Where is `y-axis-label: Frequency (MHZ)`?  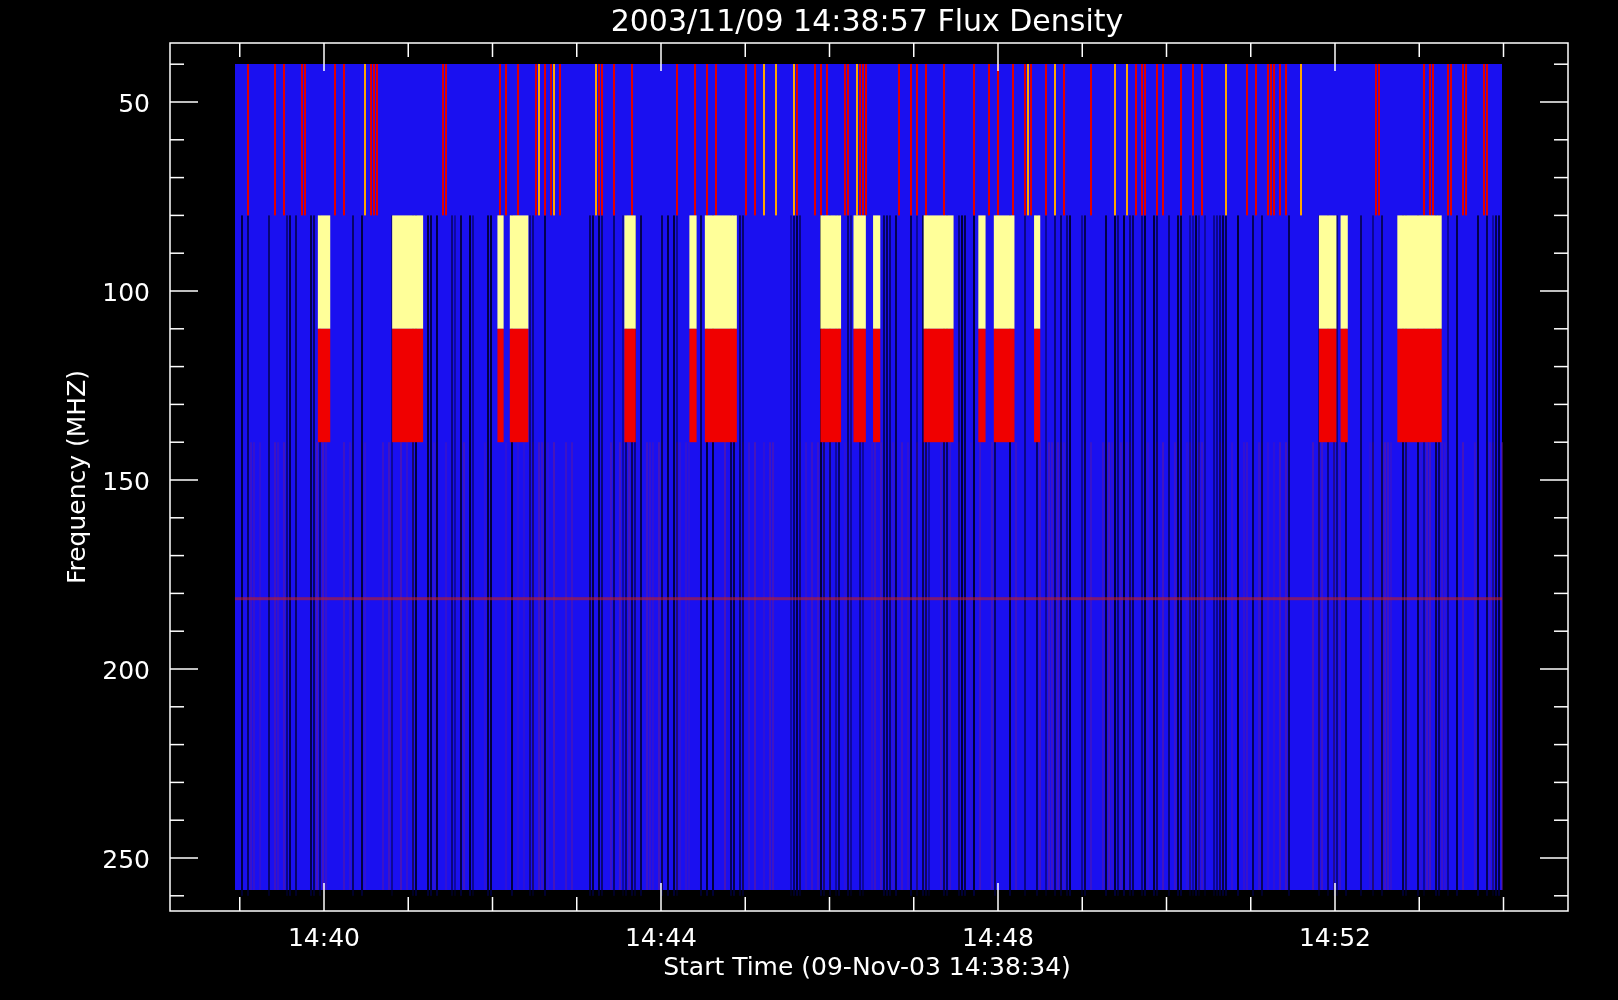 y-axis-label: Frequency (MHZ) is located at coordinates (76, 477).